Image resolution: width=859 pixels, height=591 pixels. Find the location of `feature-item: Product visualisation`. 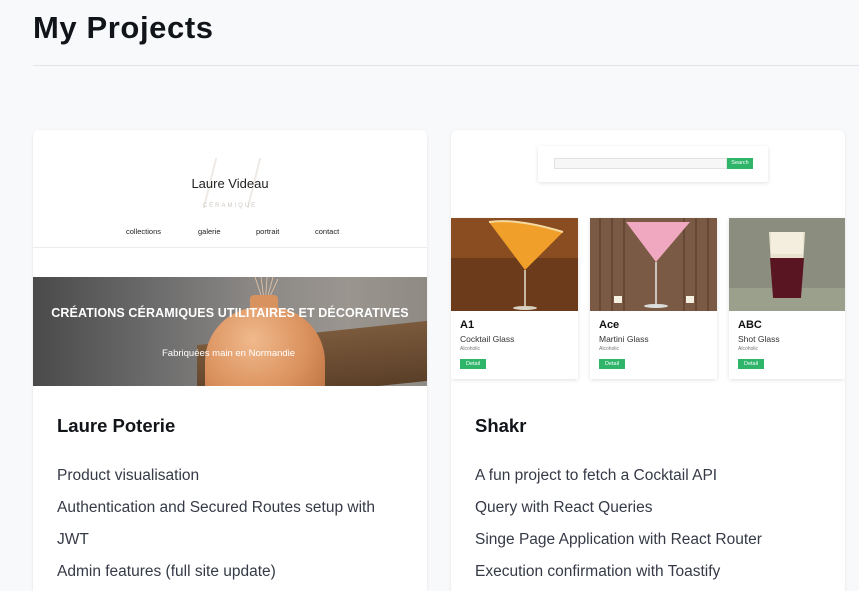

feature-item: Product visualisation is located at coordinates (128, 475).